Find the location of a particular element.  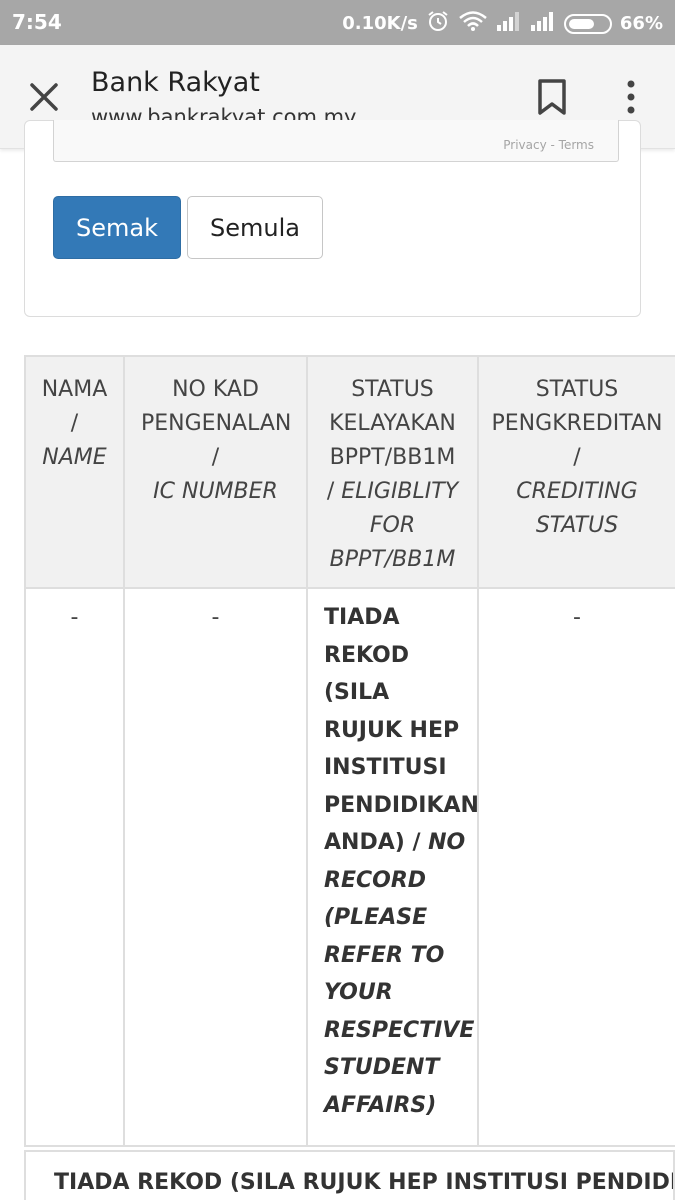

overflow-menu-icon is located at coordinates (631, 97).